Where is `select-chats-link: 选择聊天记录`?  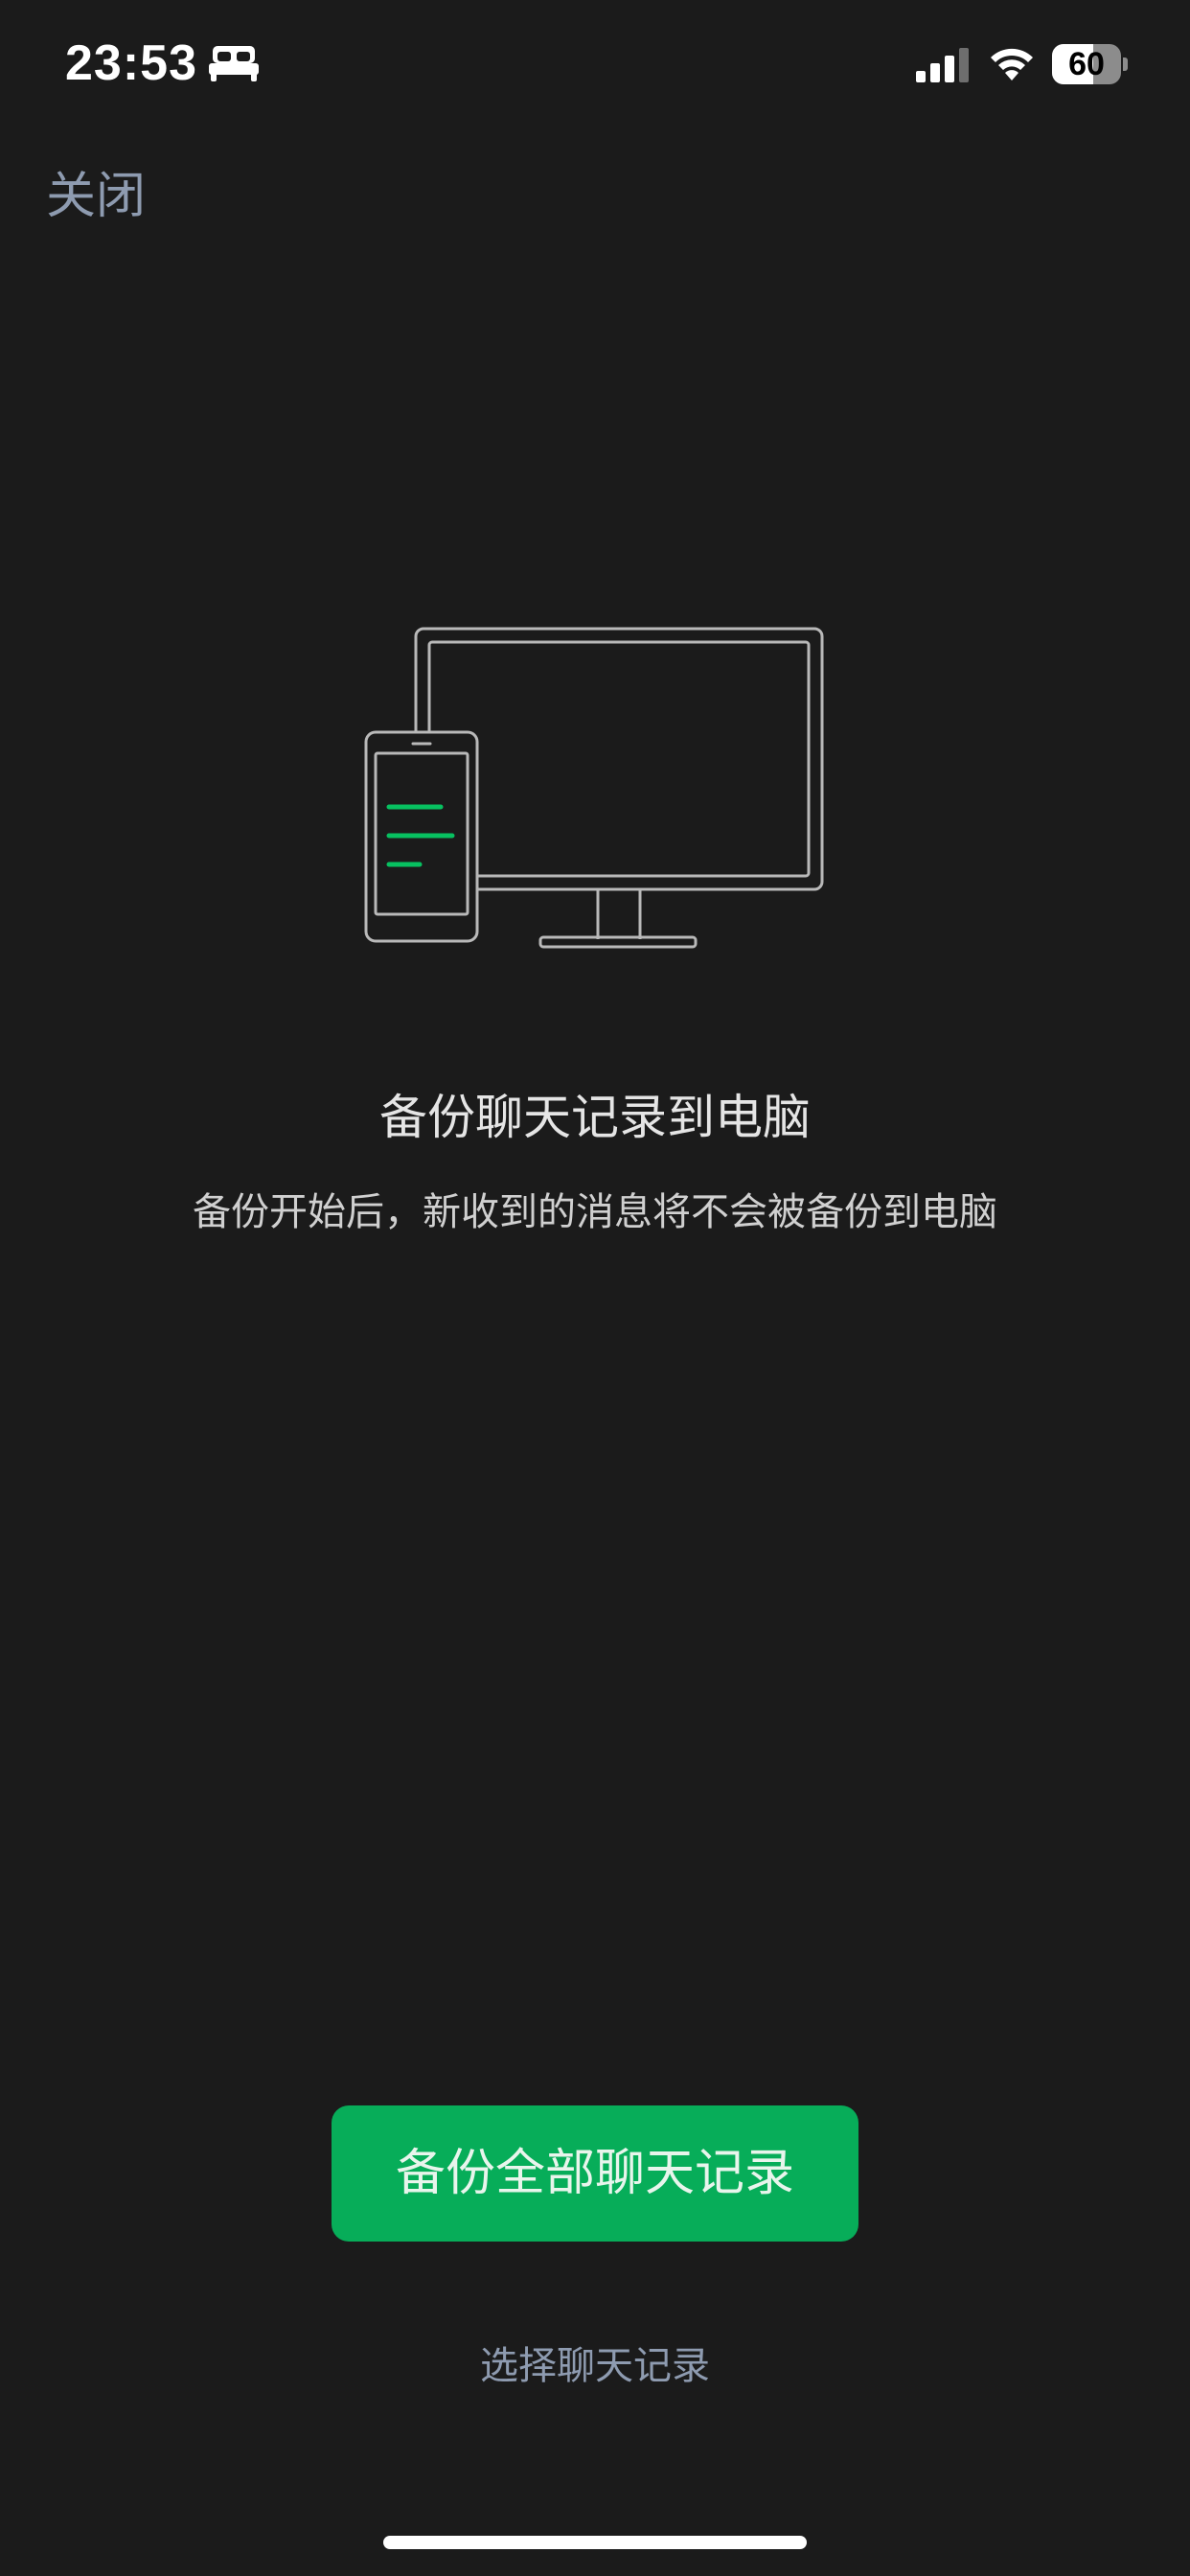
select-chats-link: 选择聊天记录 is located at coordinates (595, 2362).